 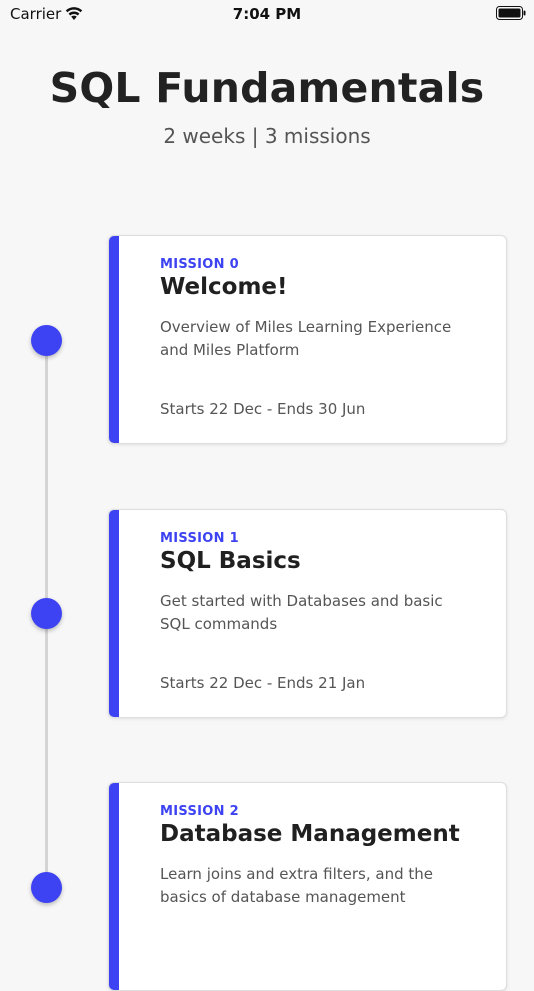 What do you see at coordinates (230, 561) in the screenshot?
I see `mission-title: SQL Basics` at bounding box center [230, 561].